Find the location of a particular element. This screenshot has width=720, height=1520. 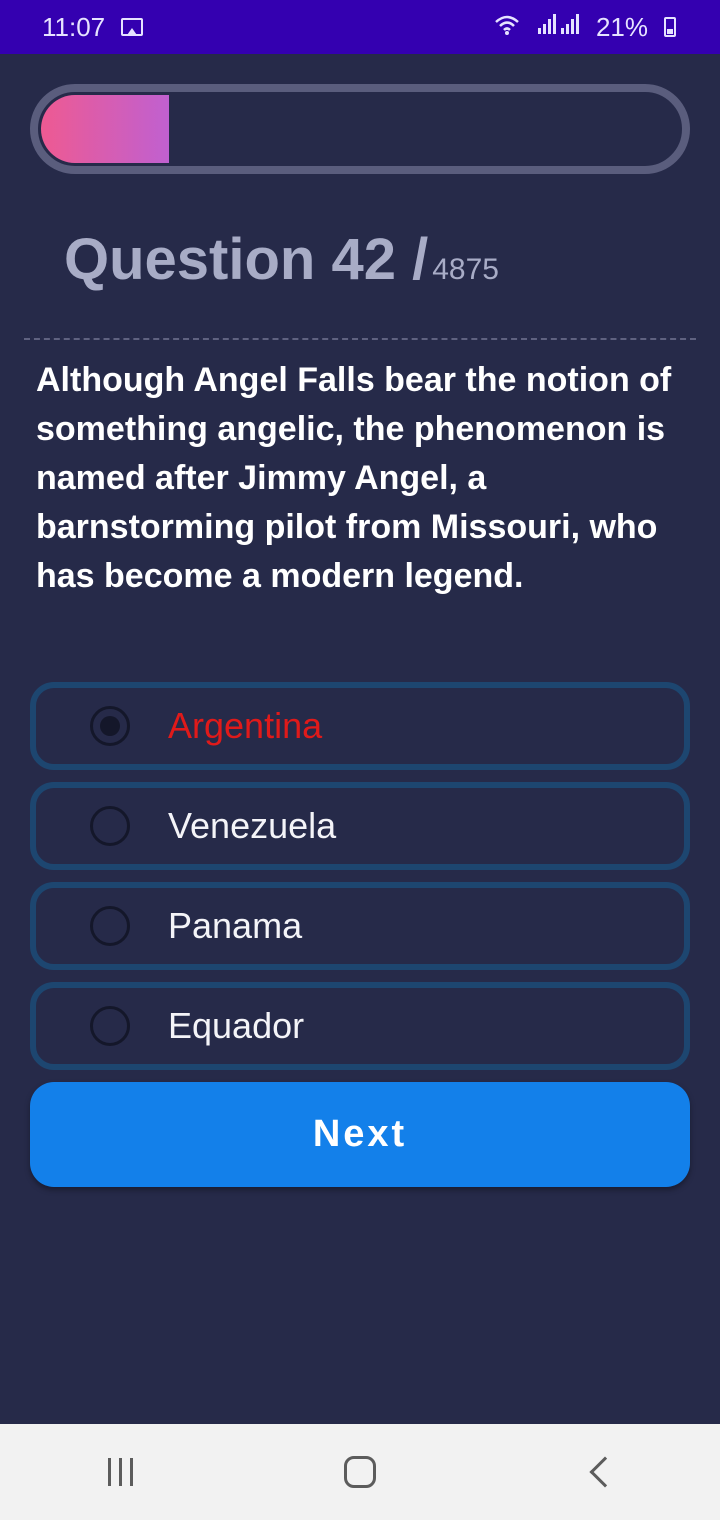

recent-apps-icon is located at coordinates (120, 1472).